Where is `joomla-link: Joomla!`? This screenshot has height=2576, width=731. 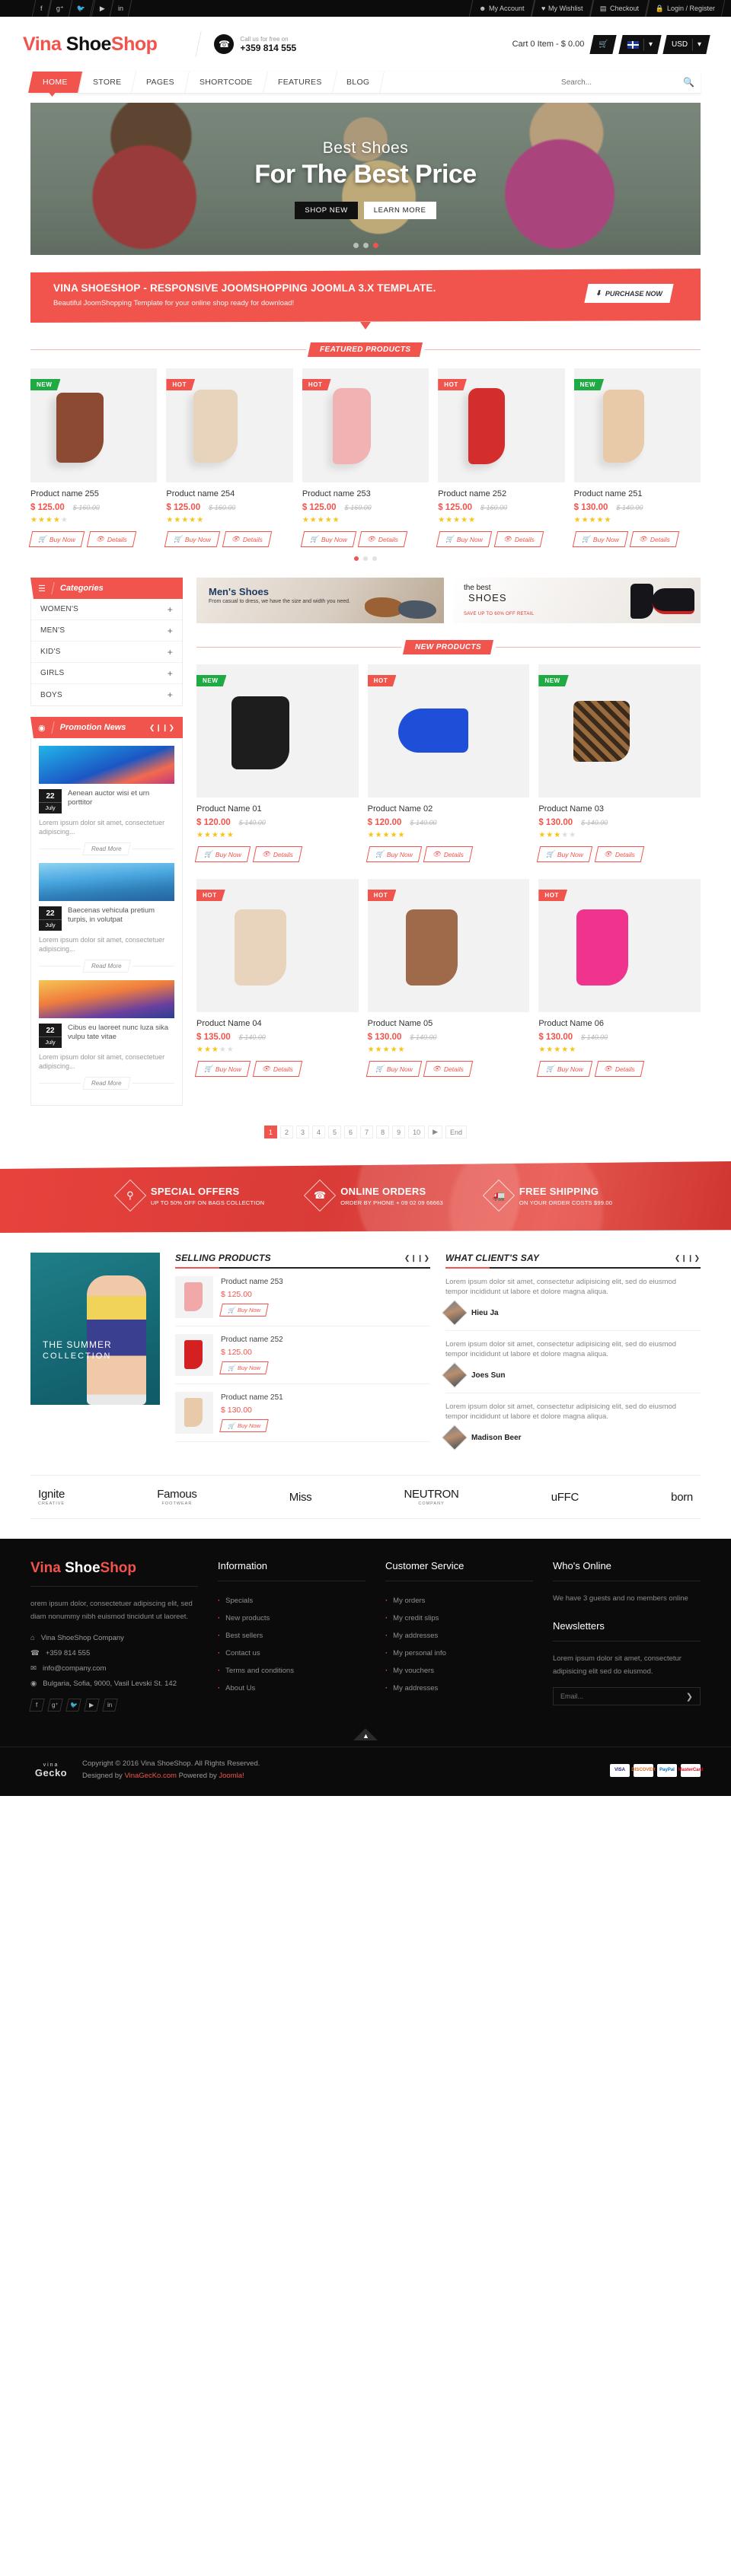 joomla-link: Joomla! is located at coordinates (232, 1776).